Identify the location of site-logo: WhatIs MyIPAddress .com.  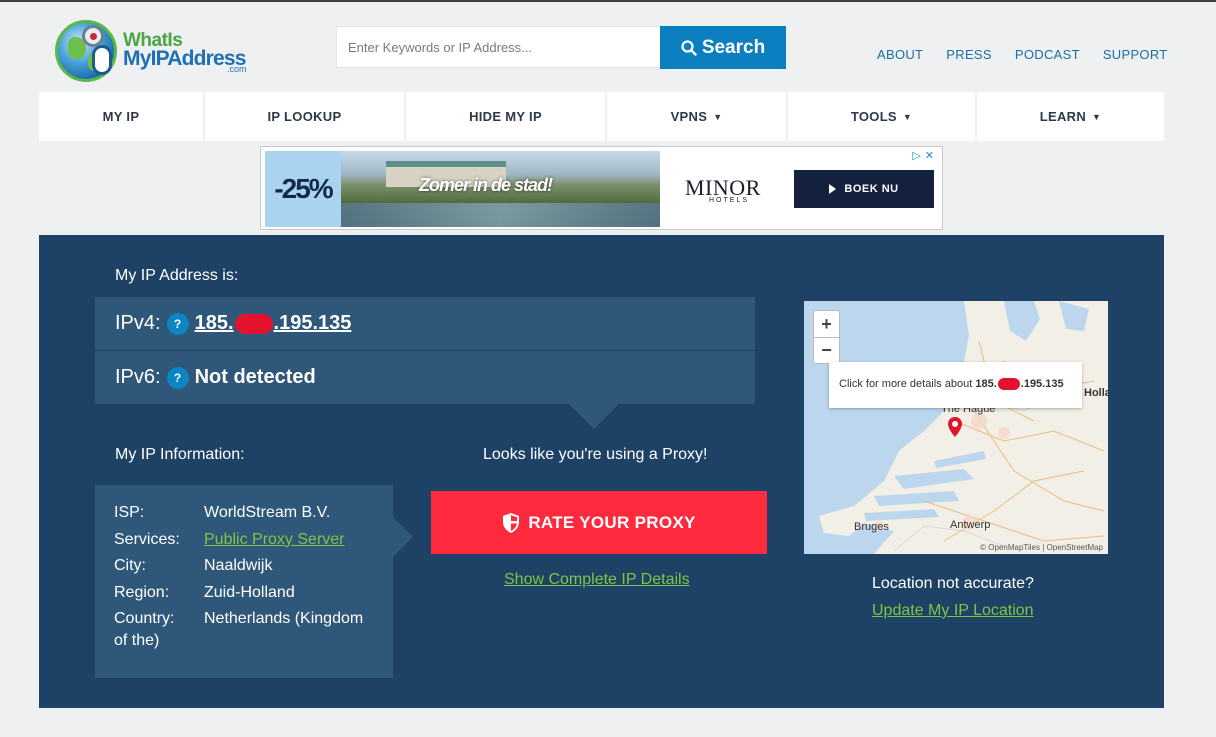
(155, 52).